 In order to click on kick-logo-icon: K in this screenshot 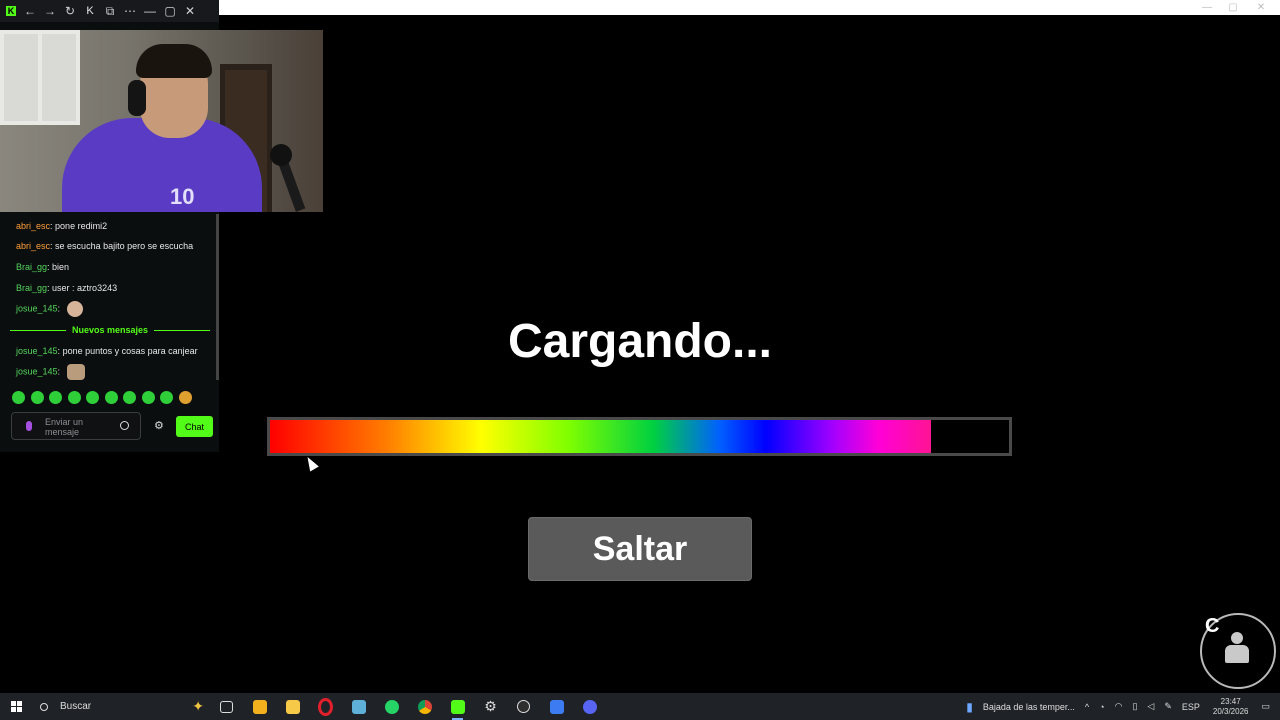, I will do `click(11, 11)`.